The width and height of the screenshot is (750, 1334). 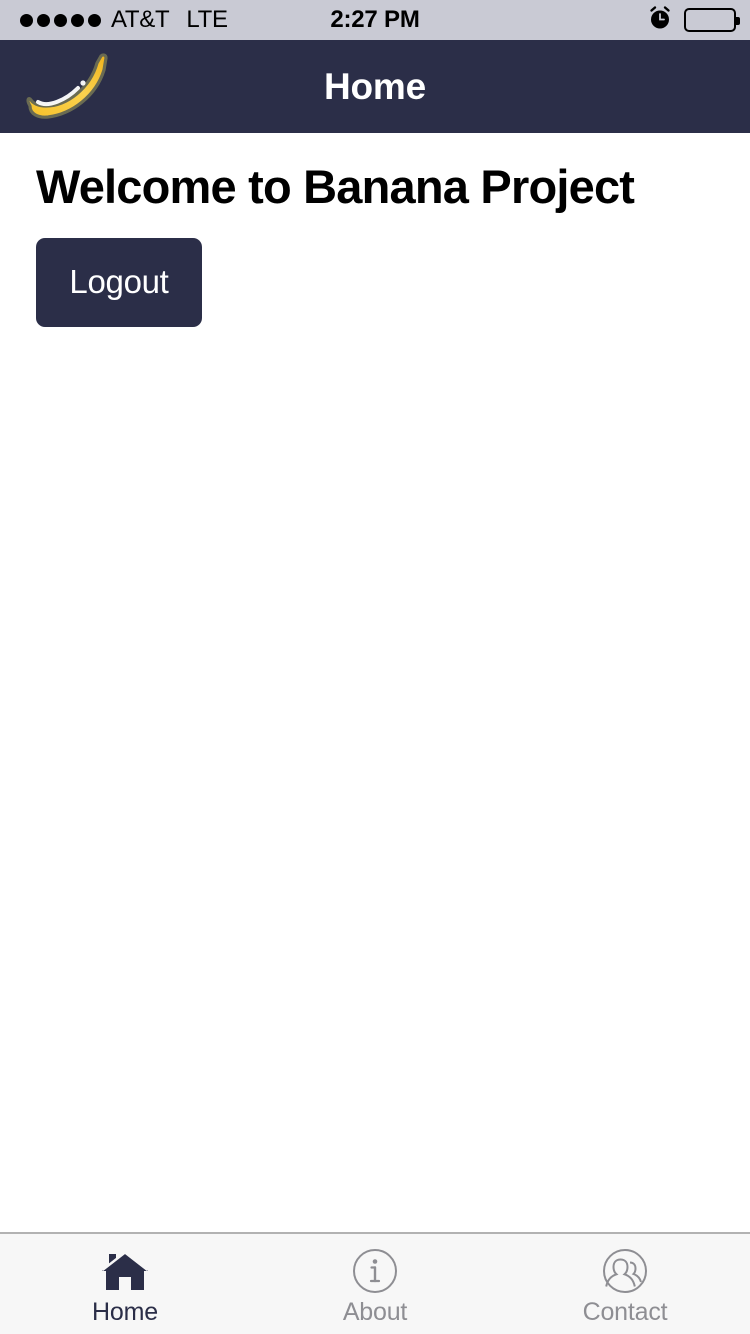 I want to click on home-icon, so click(x=125, y=1271).